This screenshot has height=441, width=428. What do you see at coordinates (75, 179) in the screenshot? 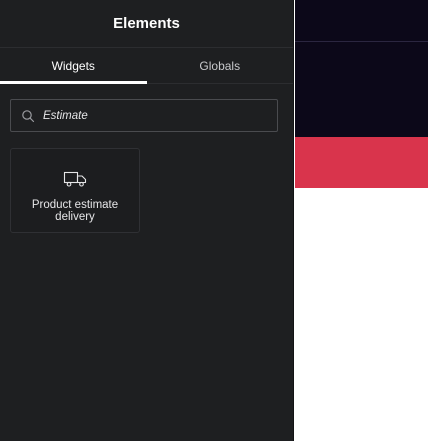
I see `truck-icon` at bounding box center [75, 179].